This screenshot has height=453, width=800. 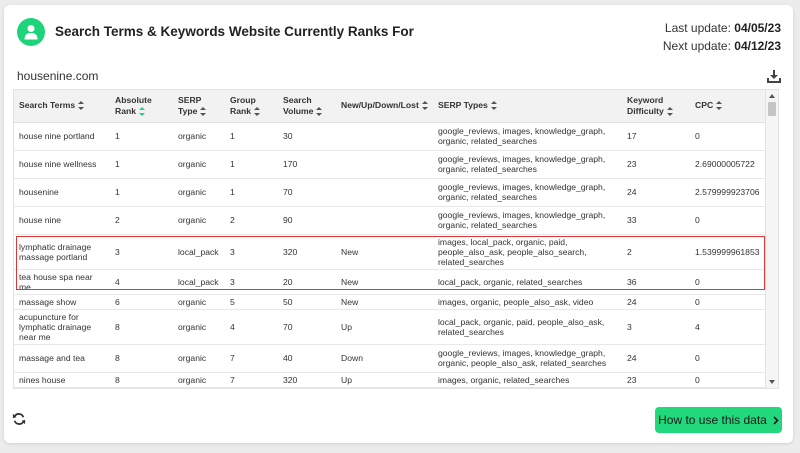 What do you see at coordinates (141, 302) in the screenshot?
I see `table-cell: 6` at bounding box center [141, 302].